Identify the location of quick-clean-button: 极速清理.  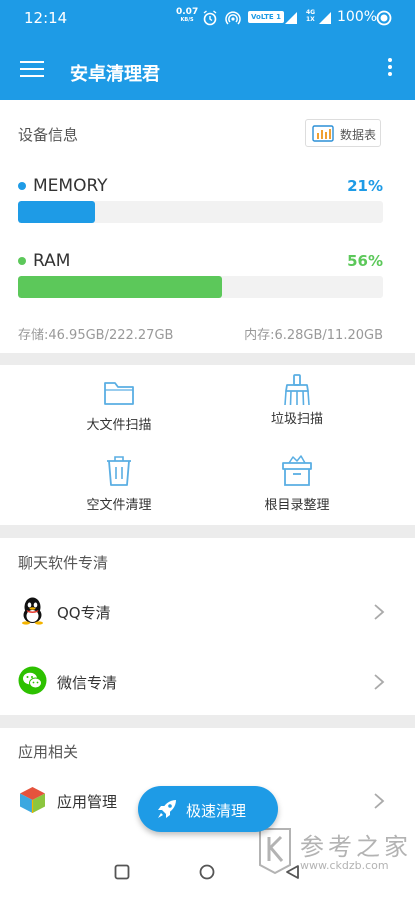
(208, 809).